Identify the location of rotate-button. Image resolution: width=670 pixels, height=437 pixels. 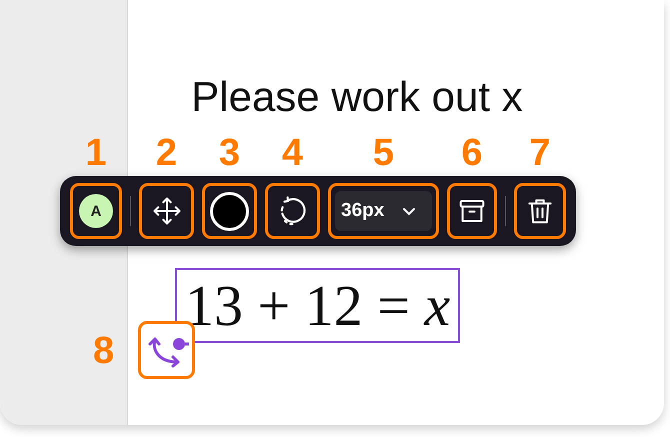
(292, 211).